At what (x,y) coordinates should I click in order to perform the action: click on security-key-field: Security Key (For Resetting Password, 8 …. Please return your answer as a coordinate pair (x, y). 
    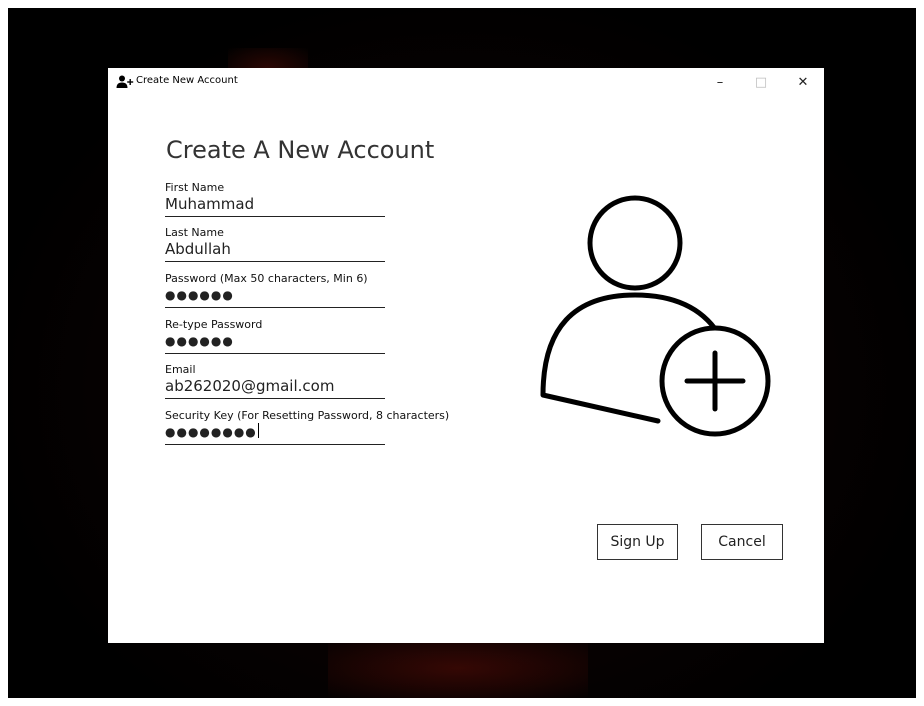
    Looking at the image, I should click on (307, 427).